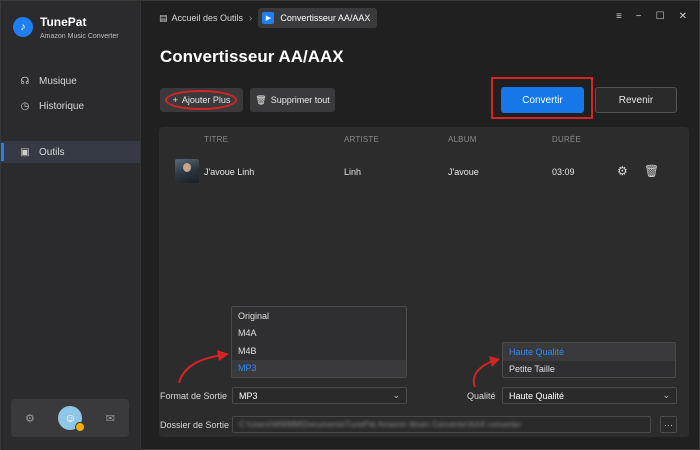 The height and width of the screenshot is (450, 700). I want to click on table-row: J'avoue Linh Linh J'avoue 03:09 ⚙ 🗑, so click(424, 172).